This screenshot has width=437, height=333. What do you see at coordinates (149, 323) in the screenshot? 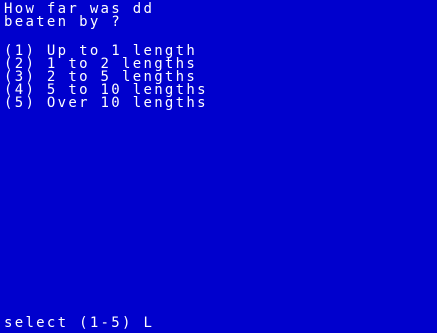
I see `input-cursor: L` at bounding box center [149, 323].